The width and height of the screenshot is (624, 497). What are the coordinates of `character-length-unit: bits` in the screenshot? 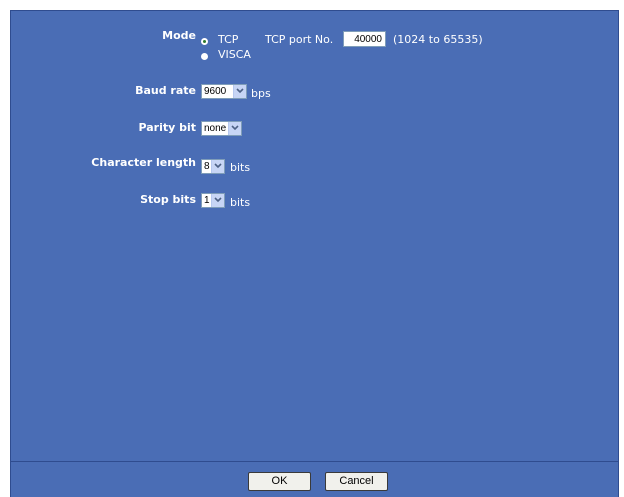 It's located at (240, 167).